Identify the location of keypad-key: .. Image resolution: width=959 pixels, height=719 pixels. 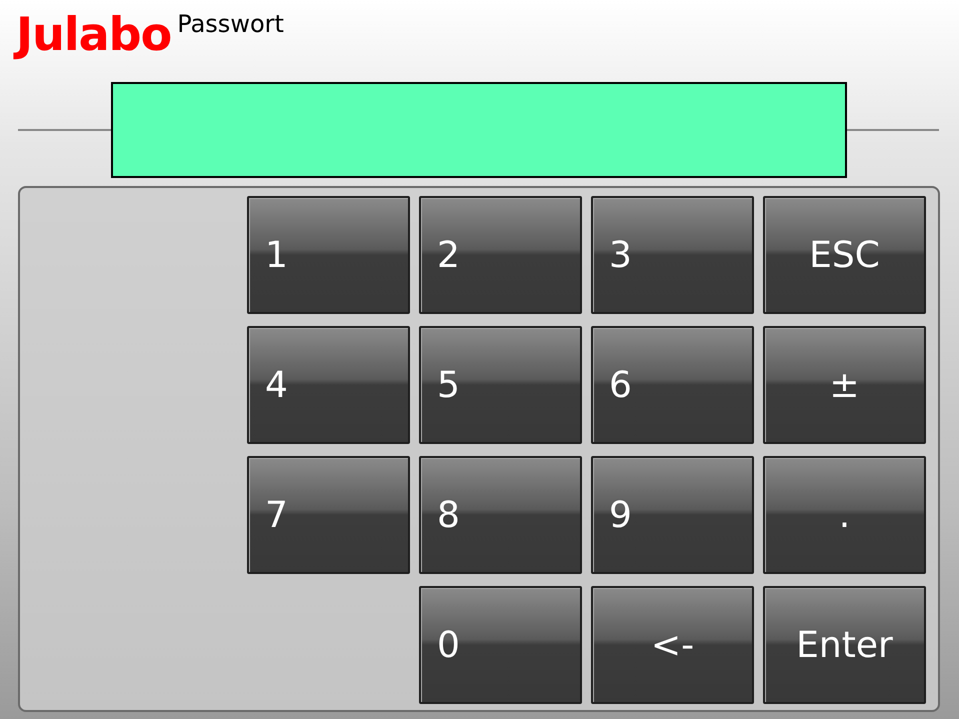
(844, 515).